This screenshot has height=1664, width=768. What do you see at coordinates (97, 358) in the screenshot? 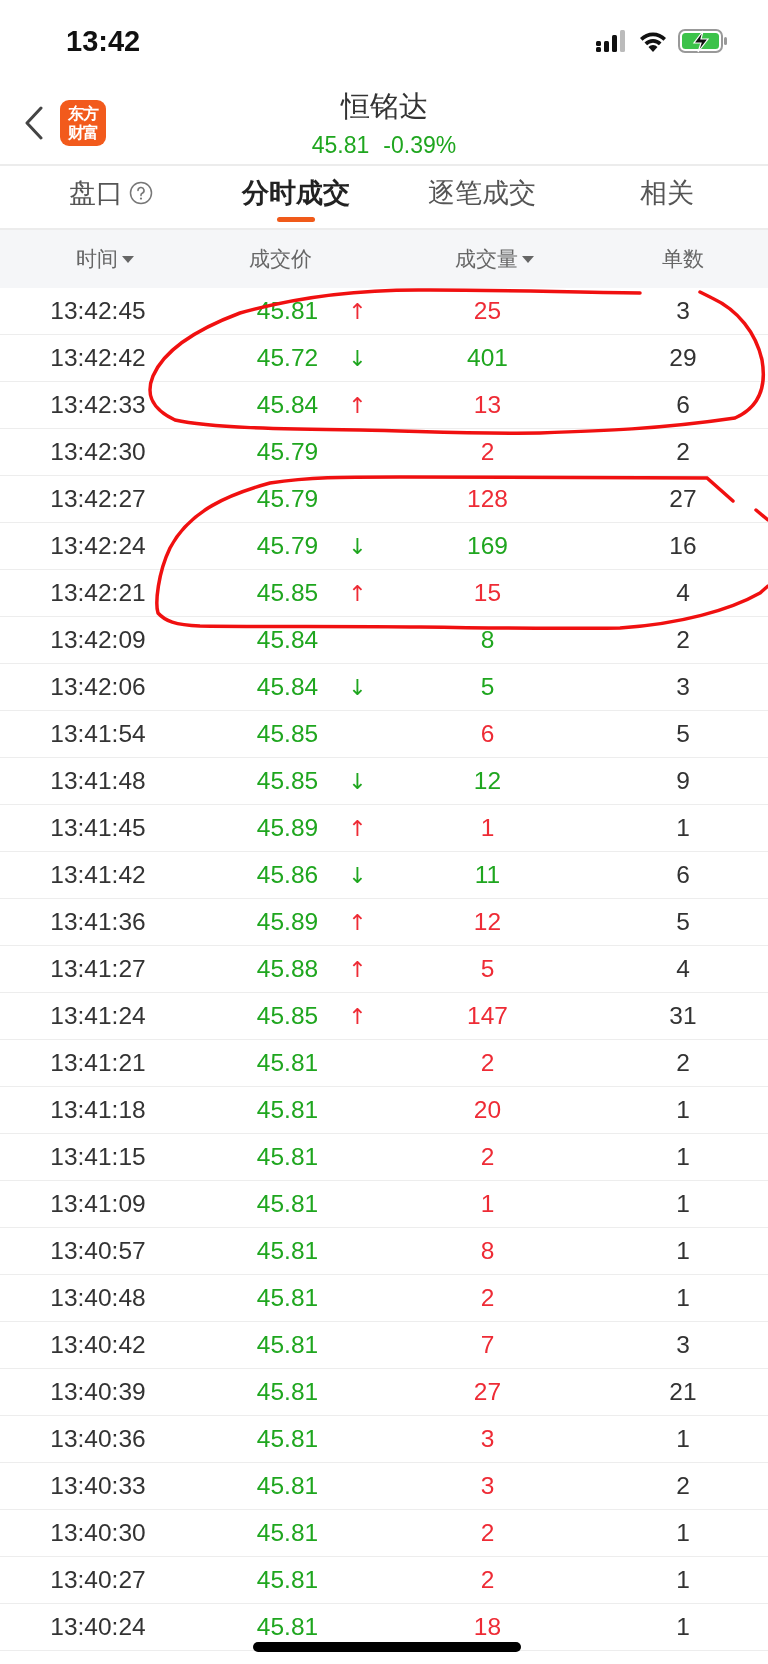
I see `time-cell-text: 13:42:42` at bounding box center [97, 358].